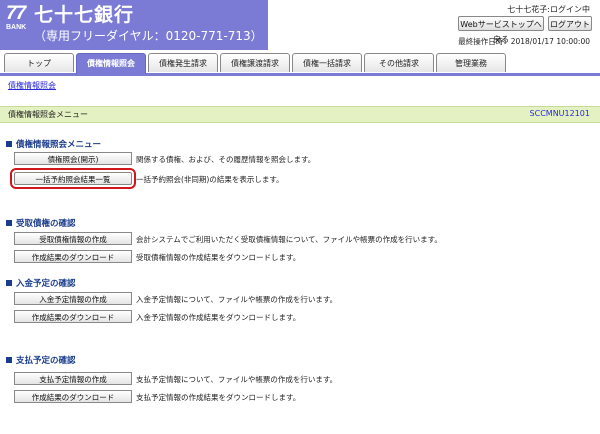  I want to click on download-payment-results-button: 作成結果のダウンロード, so click(73, 396).